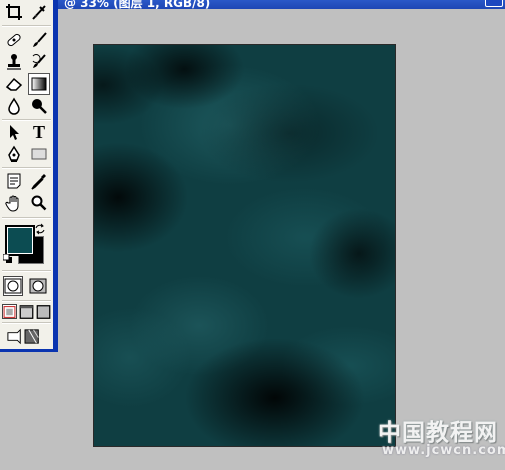 Image resolution: width=505 pixels, height=470 pixels. I want to click on notes-tool, so click(14, 181).